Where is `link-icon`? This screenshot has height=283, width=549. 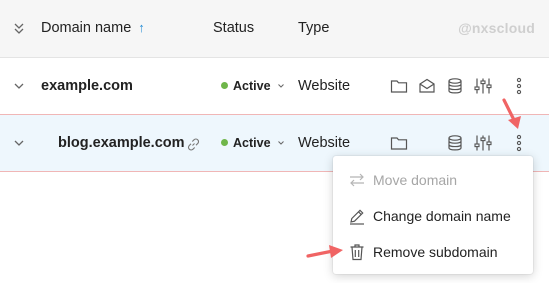 link-icon is located at coordinates (193, 144).